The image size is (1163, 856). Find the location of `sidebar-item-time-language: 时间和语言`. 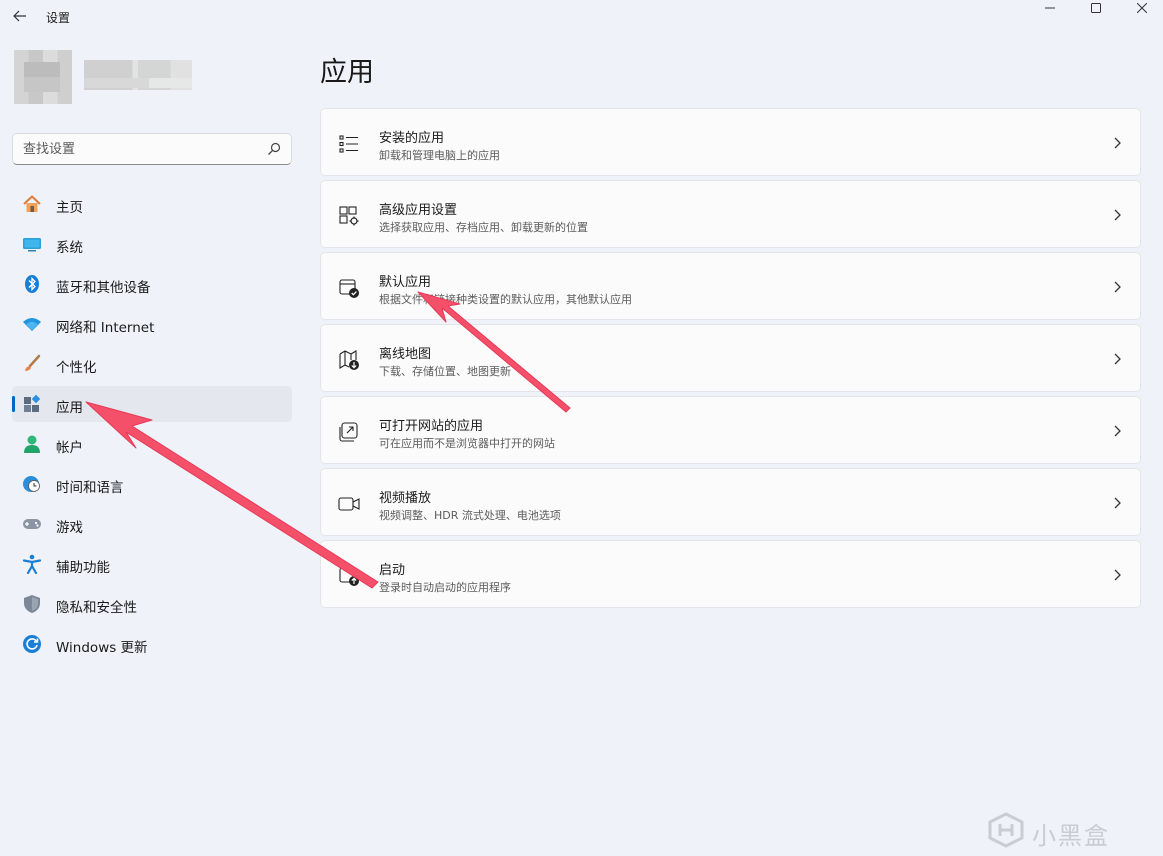

sidebar-item-time-language: 时间和语言 is located at coordinates (152, 484).